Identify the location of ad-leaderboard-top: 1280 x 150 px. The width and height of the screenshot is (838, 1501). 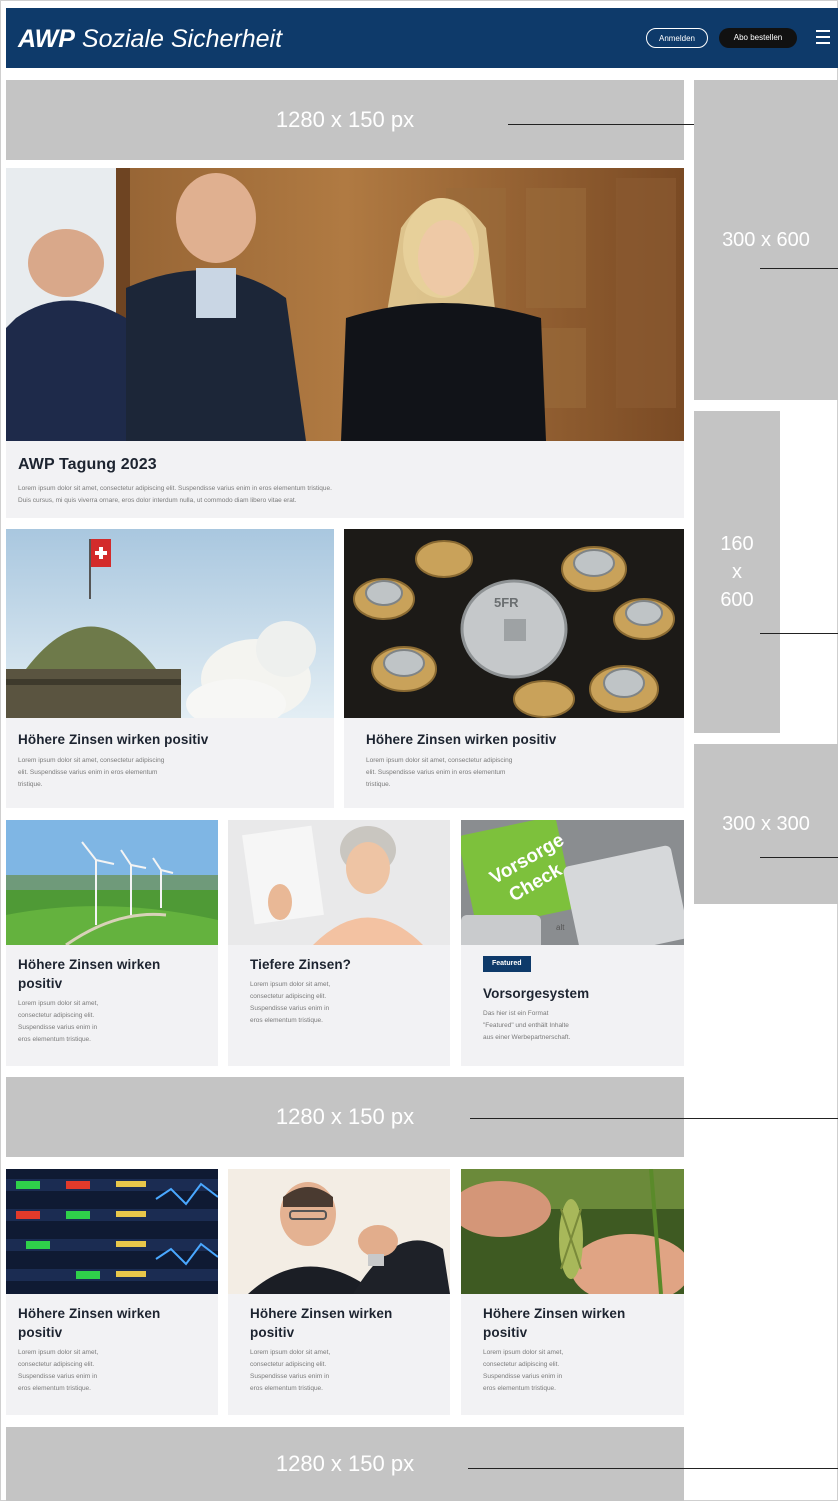
(345, 120).